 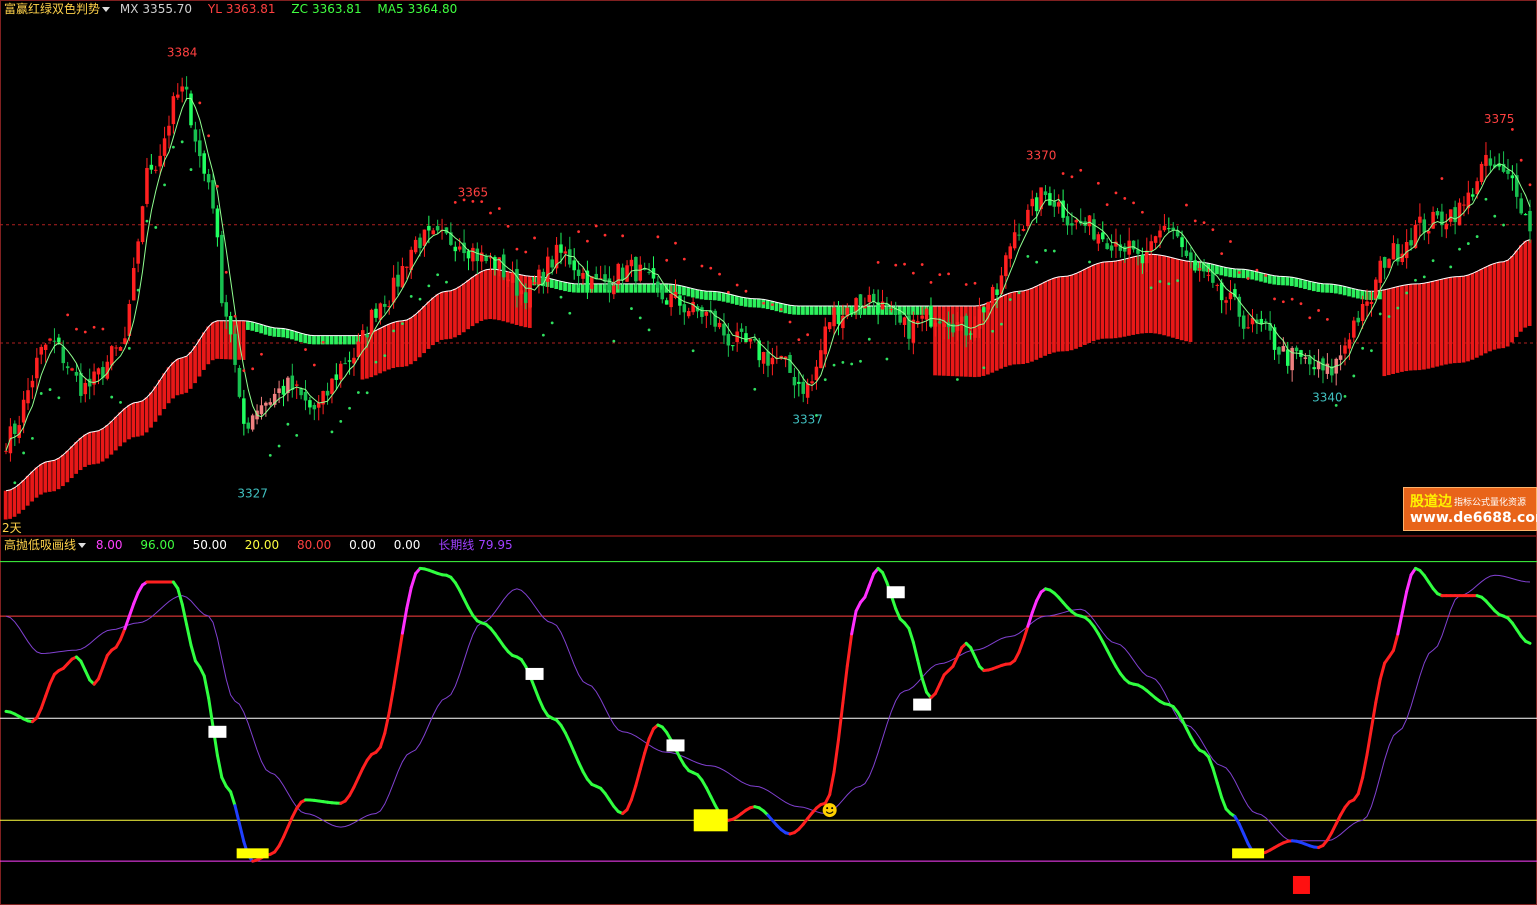 I want to click on bottom-indicator-name: 高抛低吸画线, so click(x=40, y=545).